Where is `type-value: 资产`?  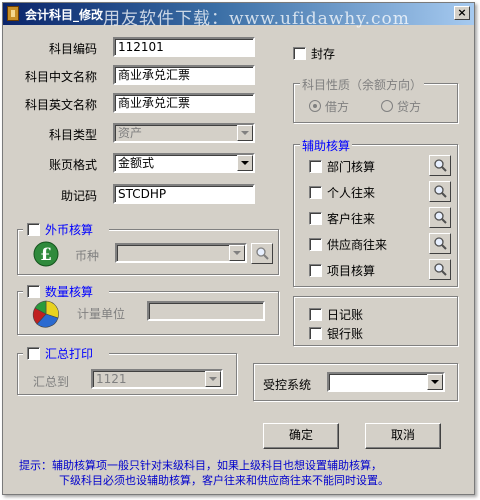 type-value: 资产 is located at coordinates (130, 133).